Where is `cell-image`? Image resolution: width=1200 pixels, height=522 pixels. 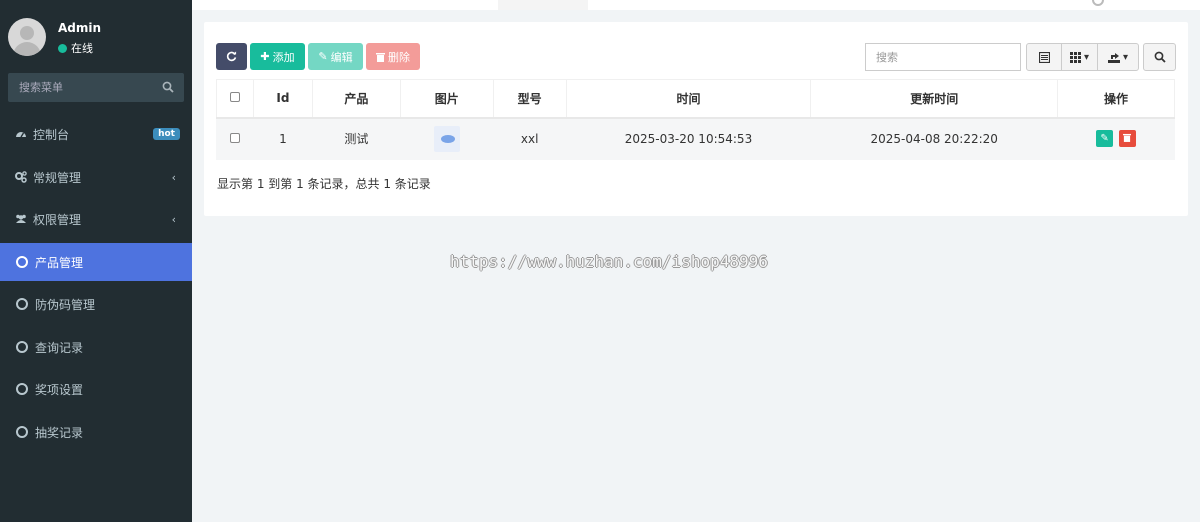 cell-image is located at coordinates (446, 138).